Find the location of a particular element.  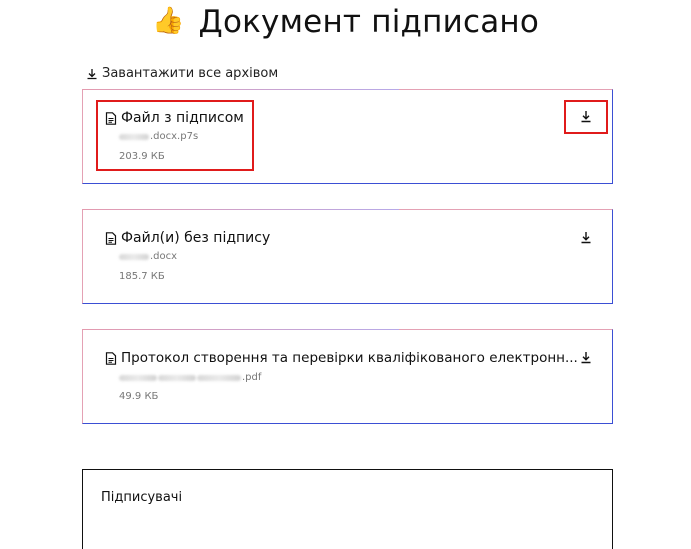

file-card-title: Файл з підписом is located at coordinates (174, 118).